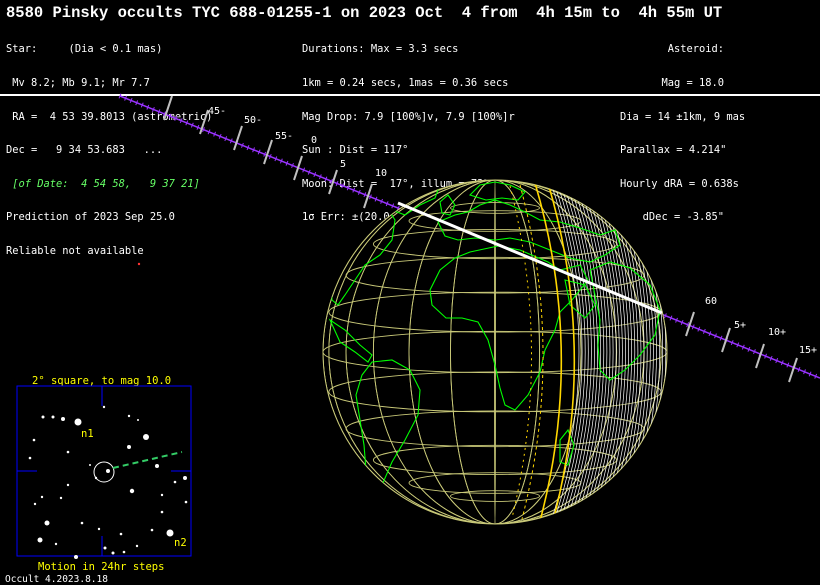  I want to click on track-label: 55-, so click(284, 136).